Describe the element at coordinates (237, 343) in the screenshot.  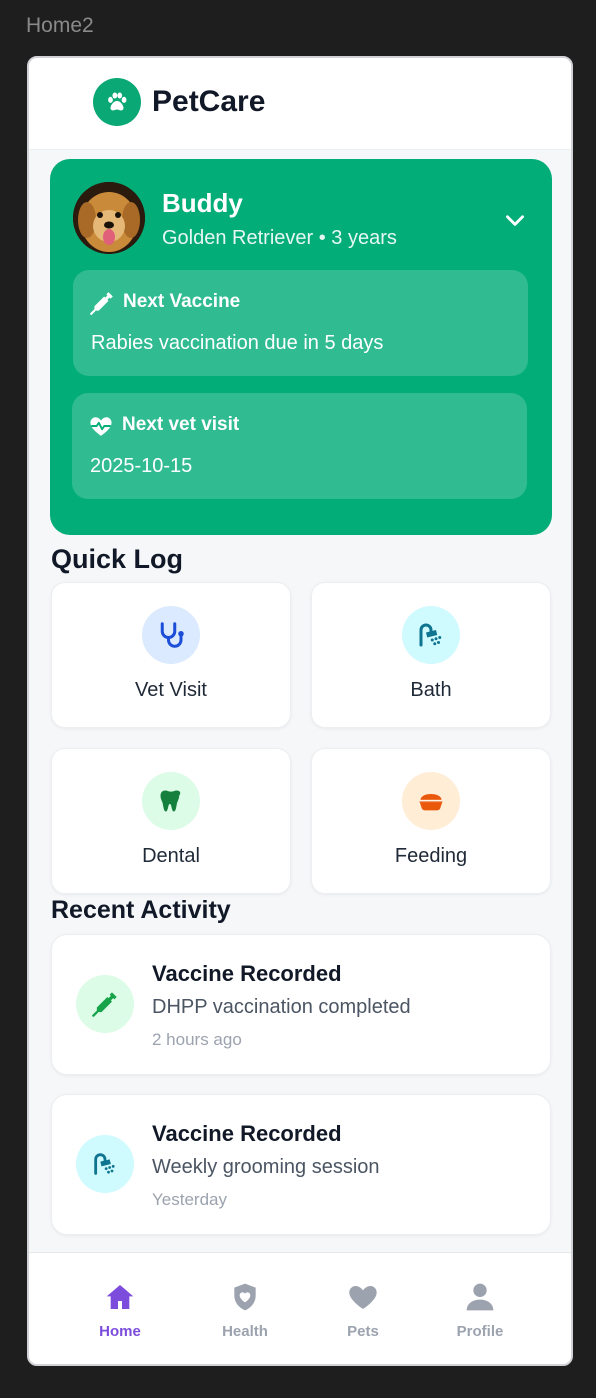
I see `next-vaccine-text: Rabies vaccination due in 5 days` at that location.